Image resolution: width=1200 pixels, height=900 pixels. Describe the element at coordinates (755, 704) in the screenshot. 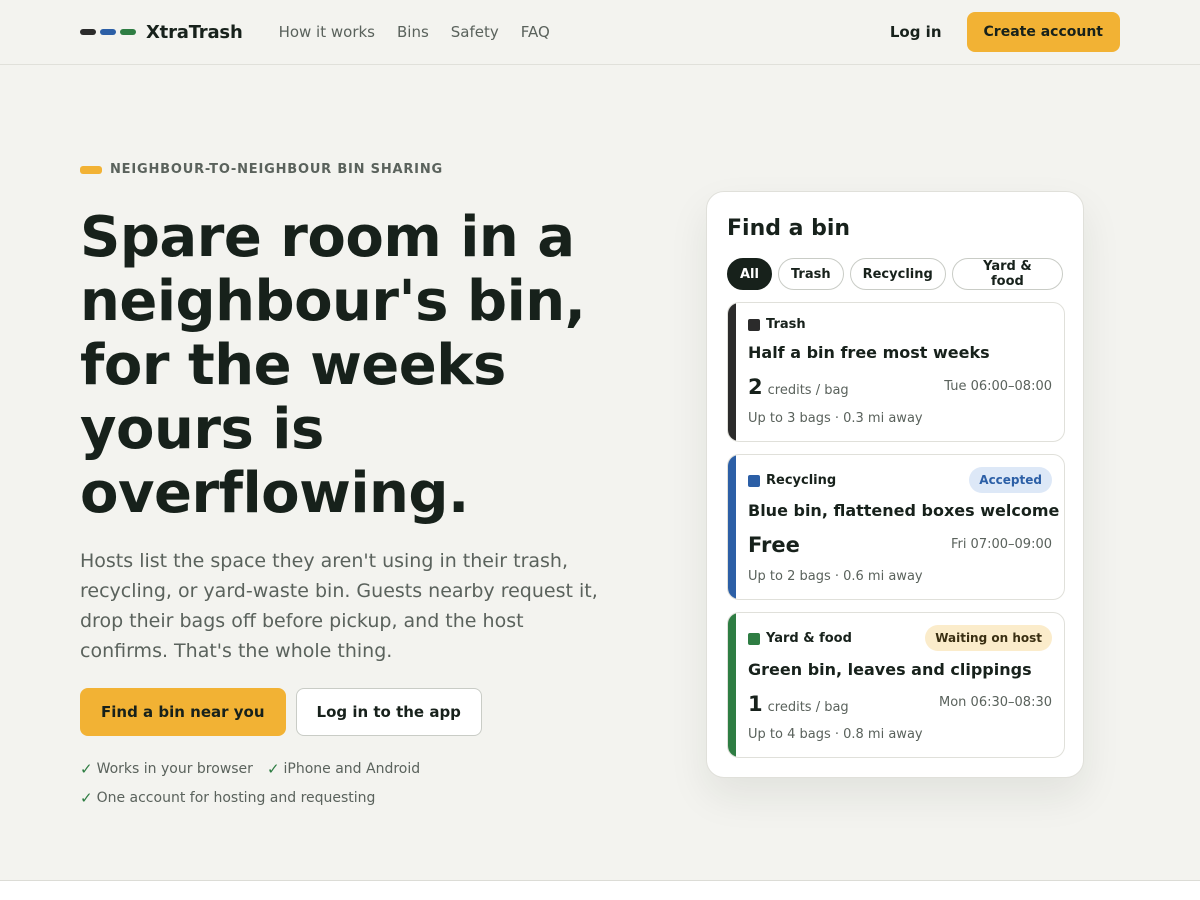

I see `price-value: 1` at that location.